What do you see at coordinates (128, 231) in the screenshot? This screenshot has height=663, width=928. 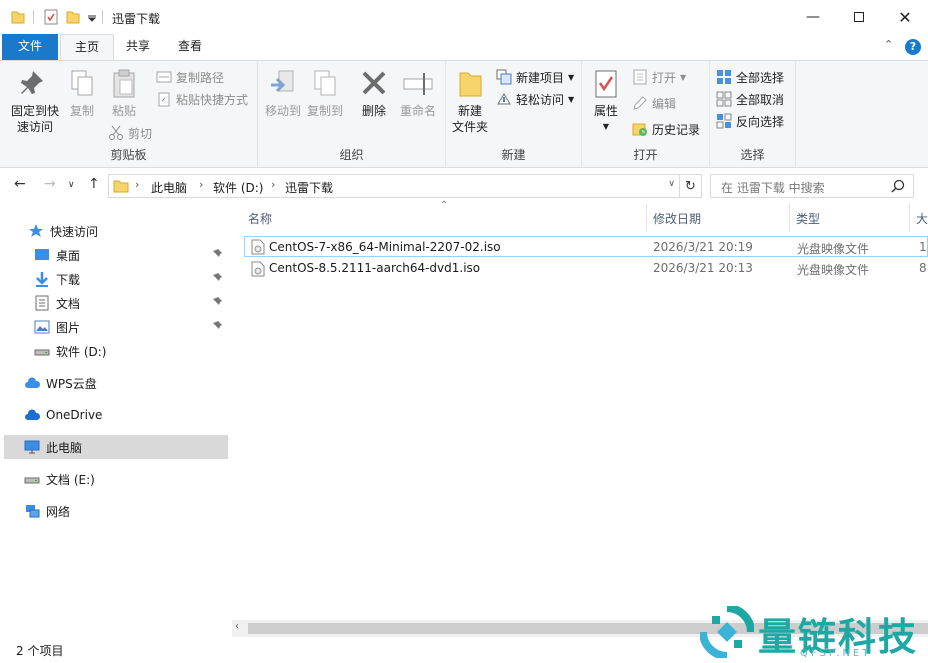 I see `nav-item-quick-access: 快速访问` at bounding box center [128, 231].